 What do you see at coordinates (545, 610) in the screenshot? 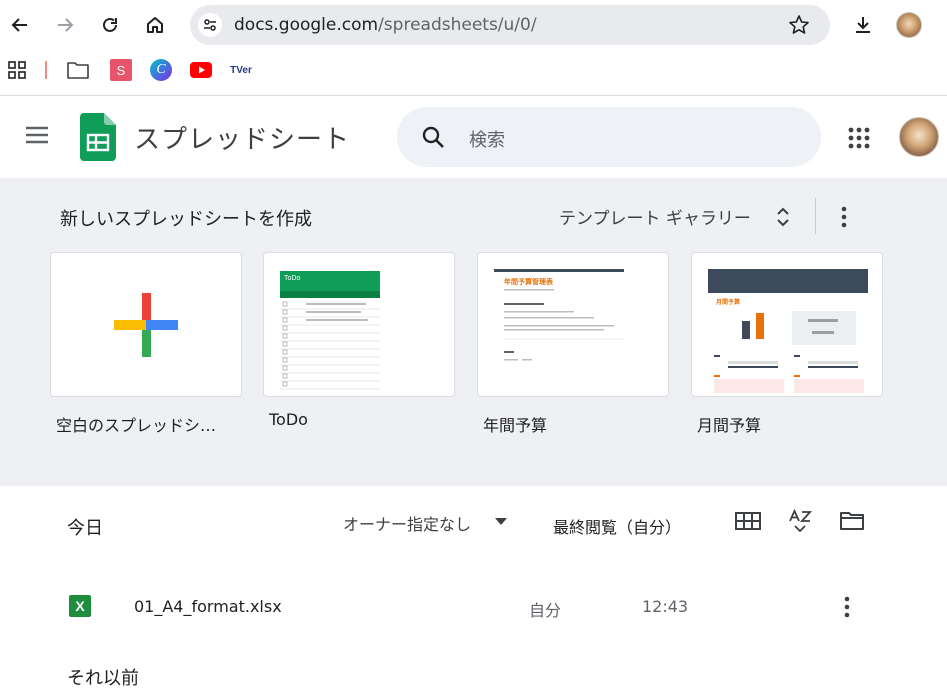
I see `file-owner: 自分` at bounding box center [545, 610].